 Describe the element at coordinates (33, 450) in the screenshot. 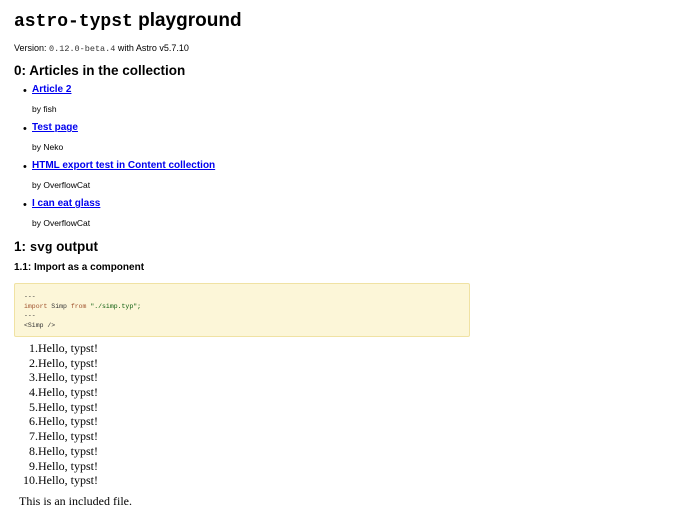

I see `list-number: 8.` at that location.